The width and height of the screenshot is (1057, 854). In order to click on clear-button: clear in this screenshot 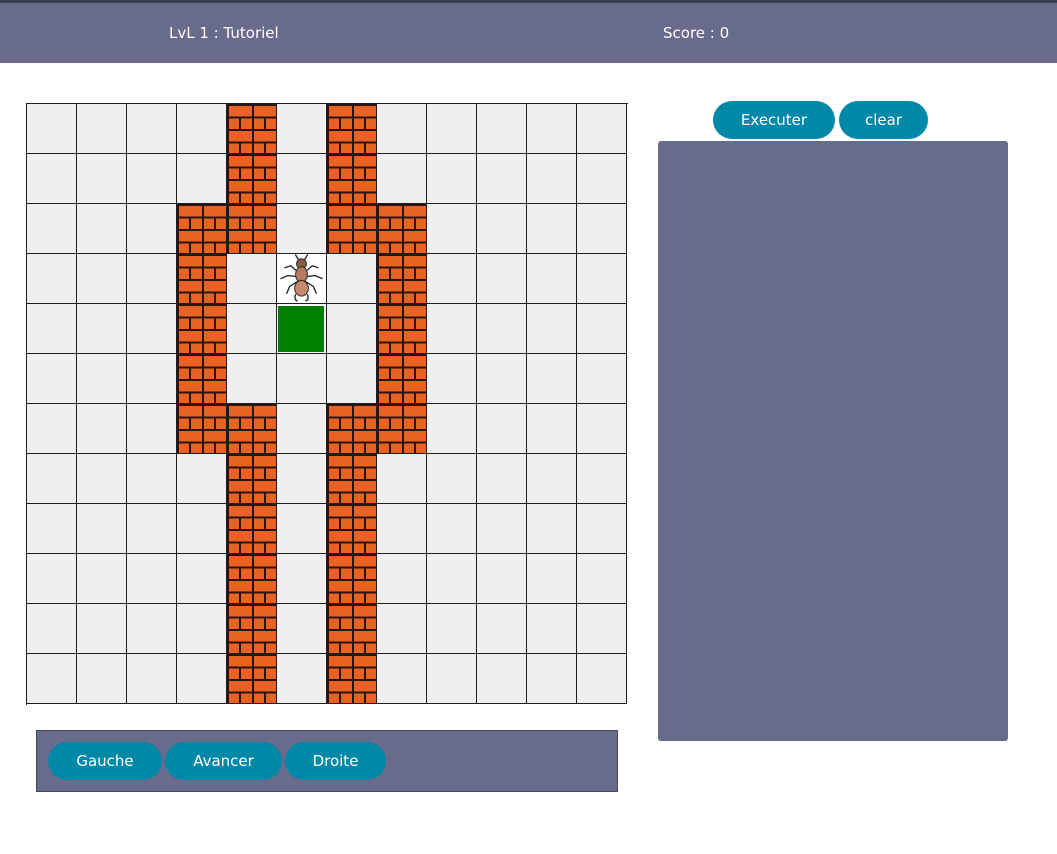, I will do `click(883, 120)`.